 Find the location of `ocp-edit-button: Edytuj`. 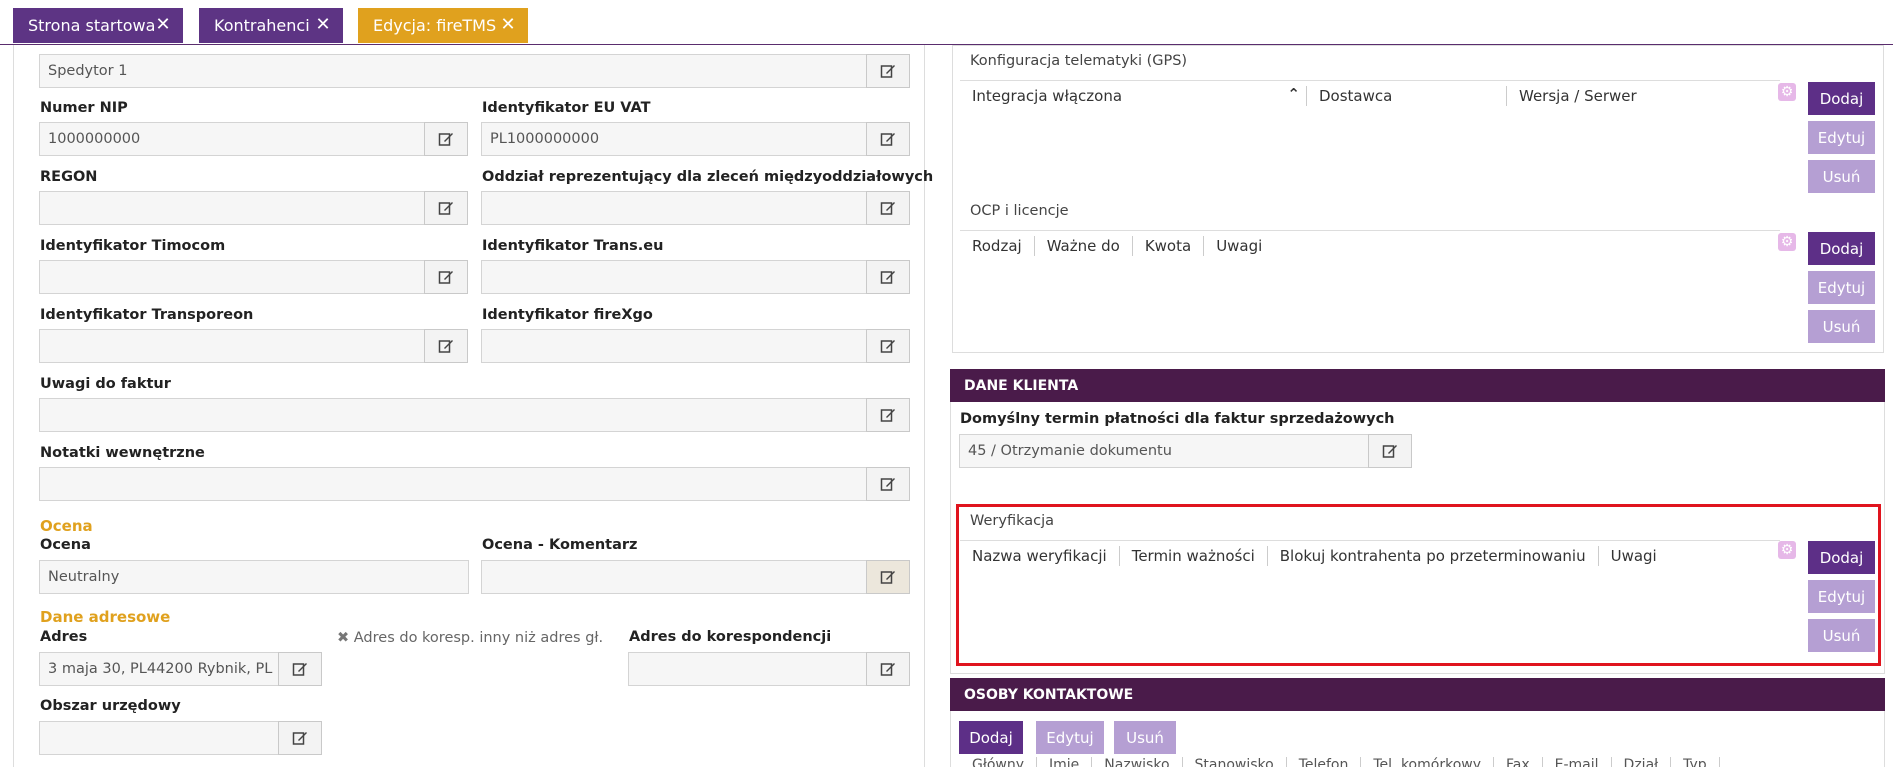

ocp-edit-button: Edytuj is located at coordinates (1841, 287).